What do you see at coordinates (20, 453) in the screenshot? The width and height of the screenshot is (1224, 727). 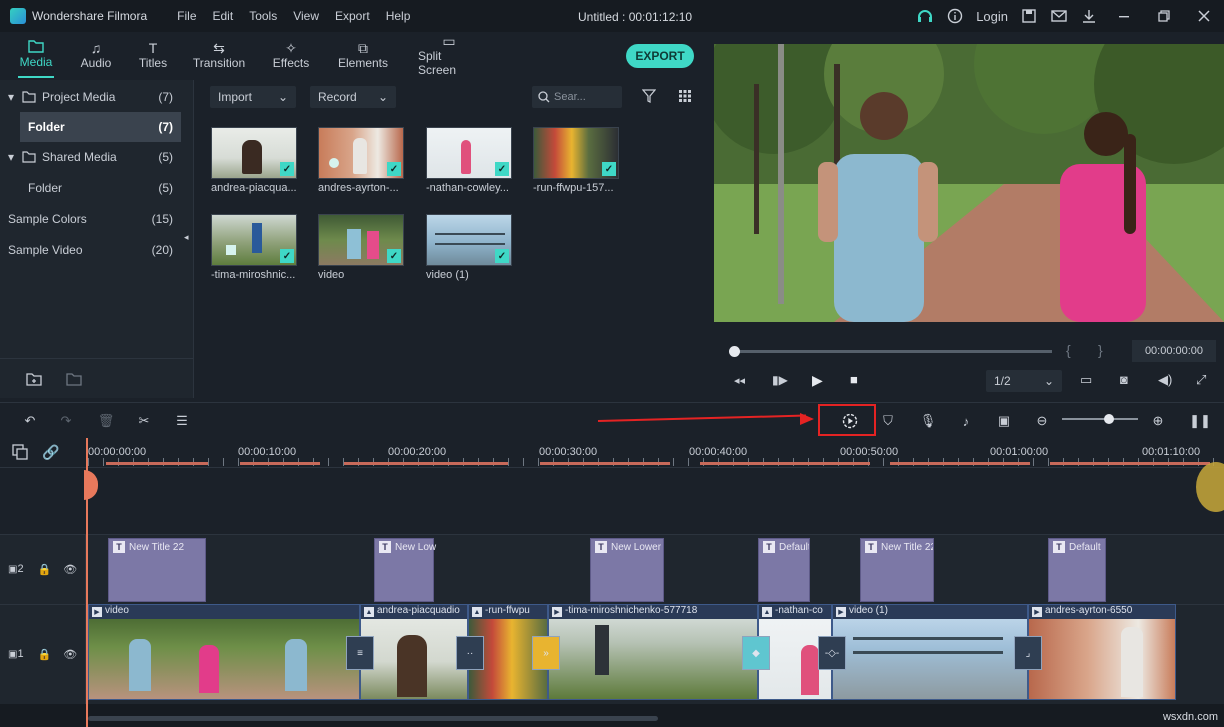 I see `add-track-icon` at bounding box center [20, 453].